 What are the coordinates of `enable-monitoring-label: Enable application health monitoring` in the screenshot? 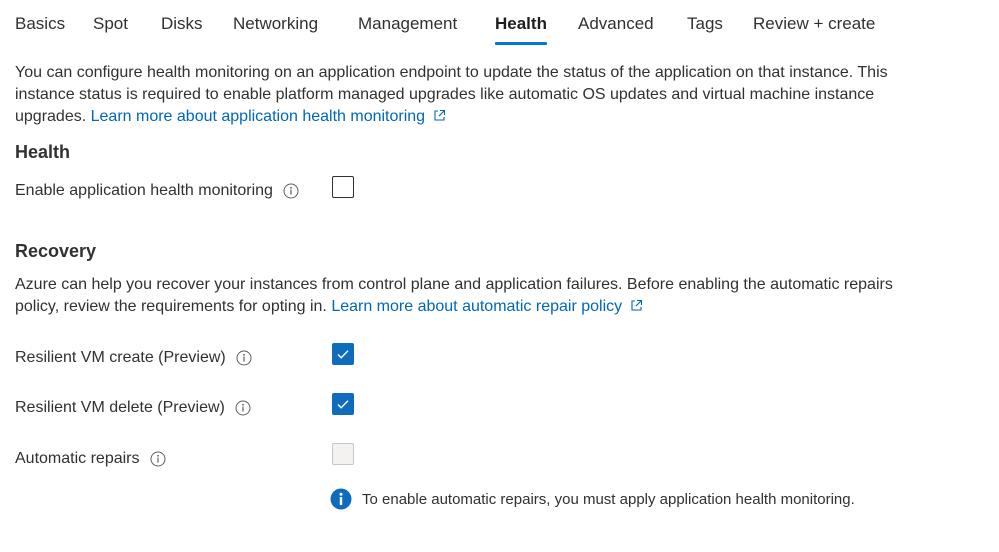 It's located at (144, 190).